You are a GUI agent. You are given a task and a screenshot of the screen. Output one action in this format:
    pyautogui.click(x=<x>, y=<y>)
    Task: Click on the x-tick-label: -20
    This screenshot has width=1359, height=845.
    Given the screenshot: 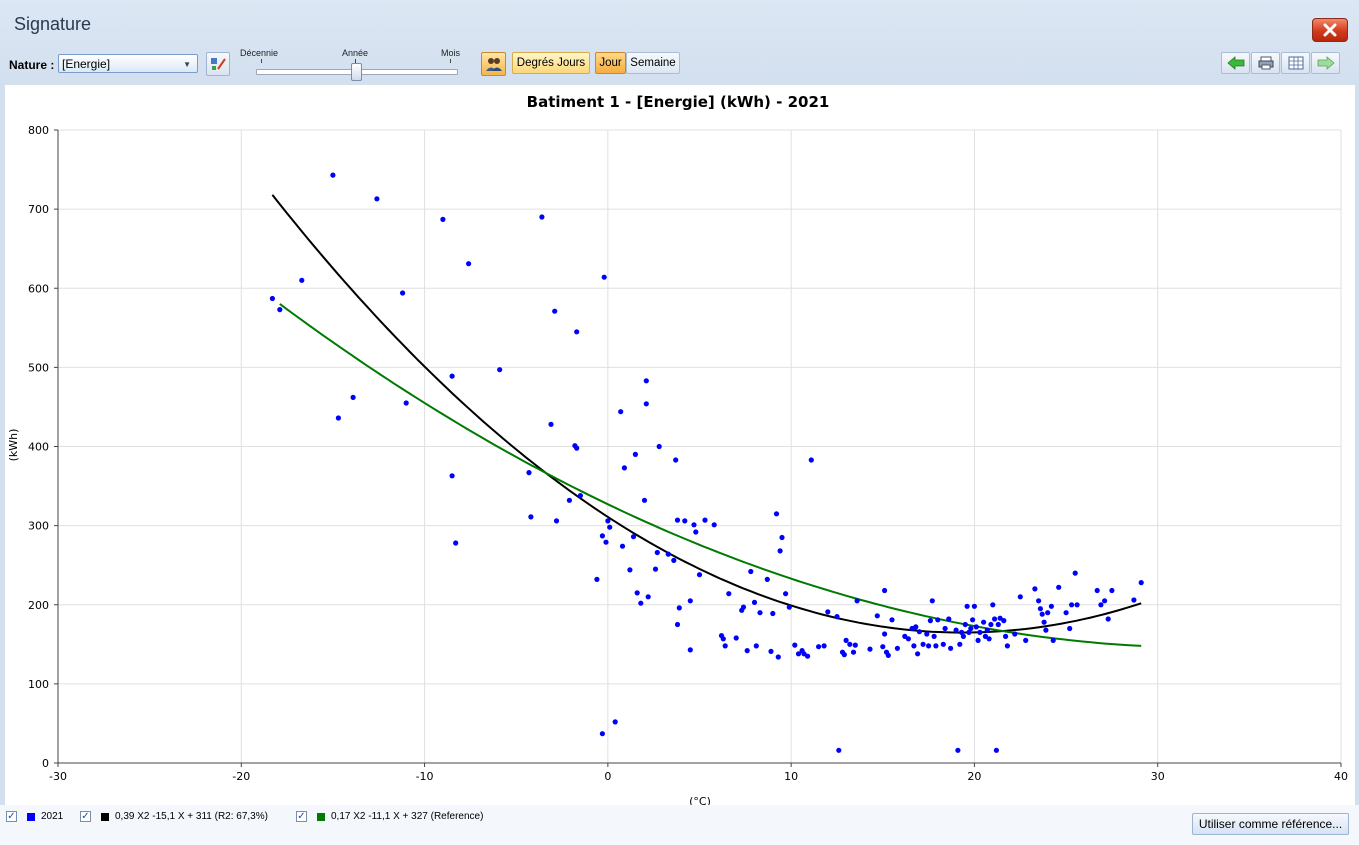 What is the action you would take?
    pyautogui.click(x=241, y=776)
    